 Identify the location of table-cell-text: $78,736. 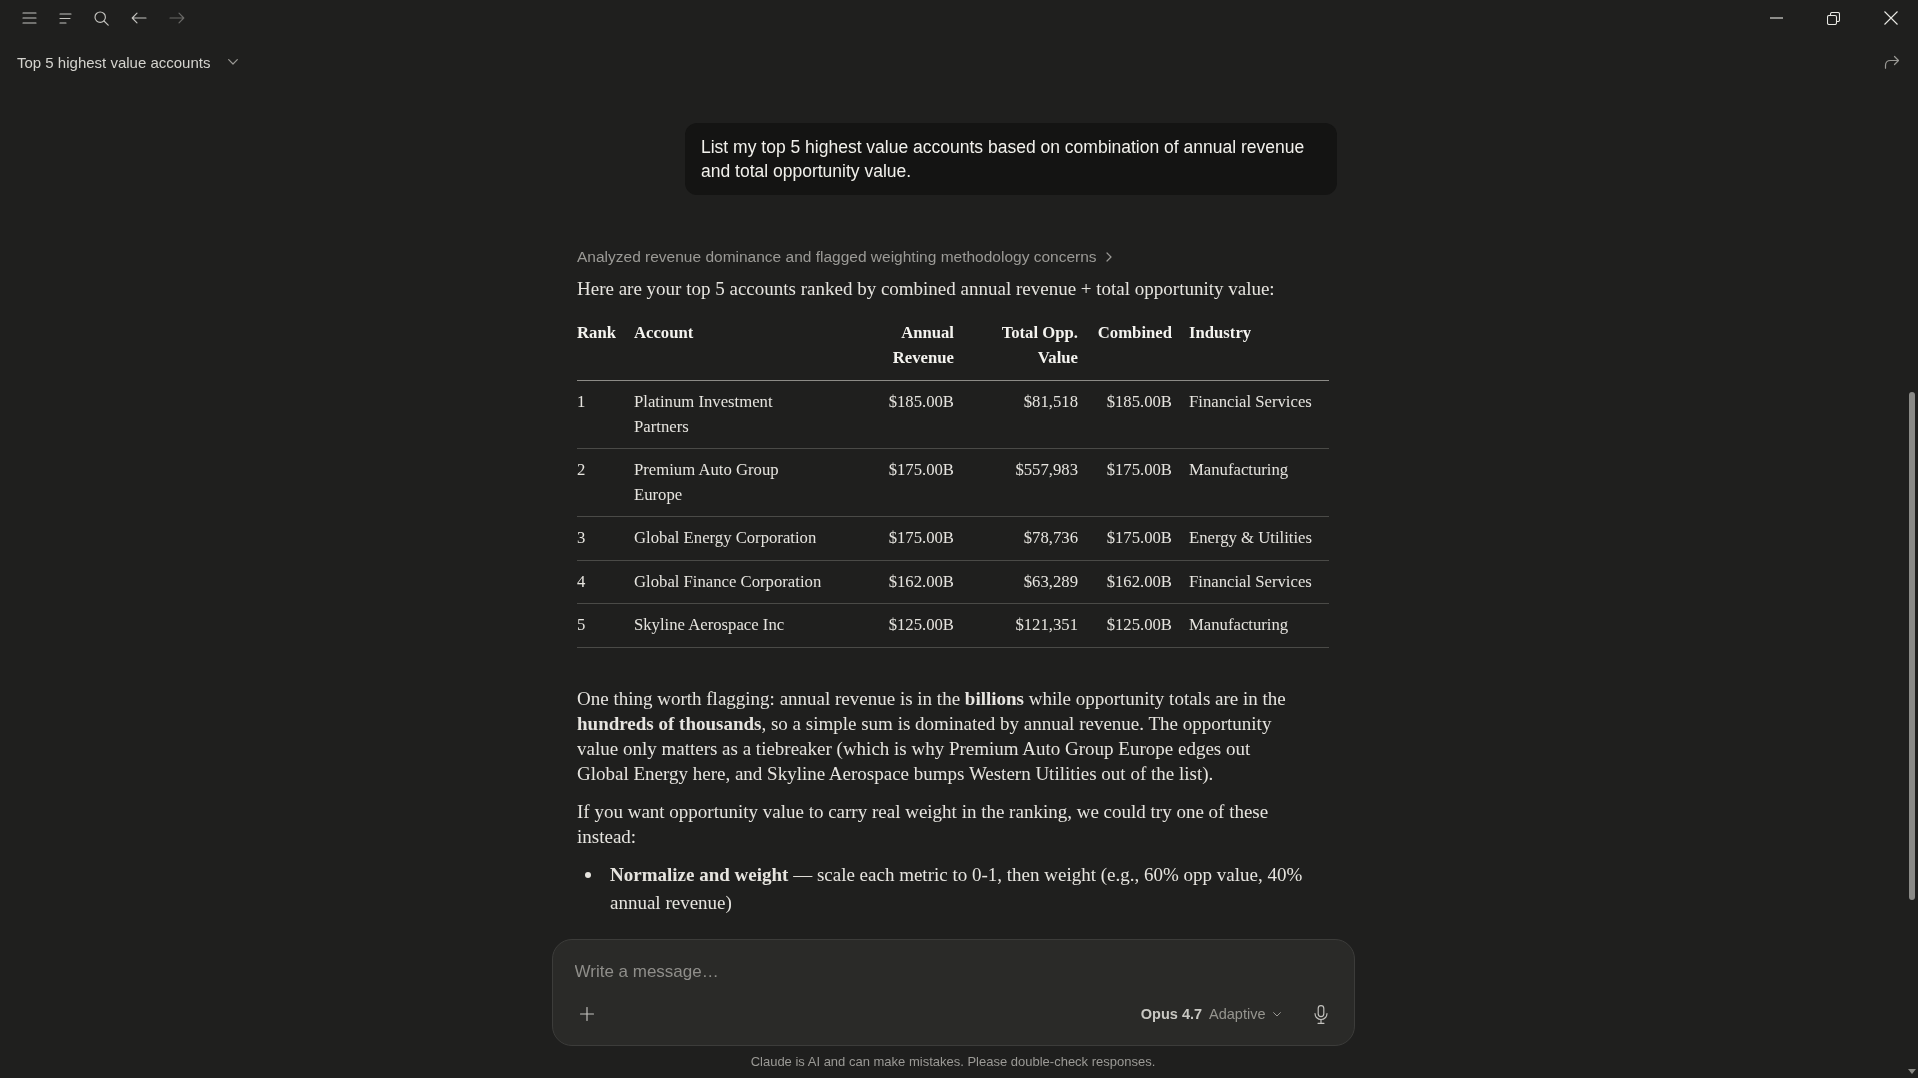
(1050, 538).